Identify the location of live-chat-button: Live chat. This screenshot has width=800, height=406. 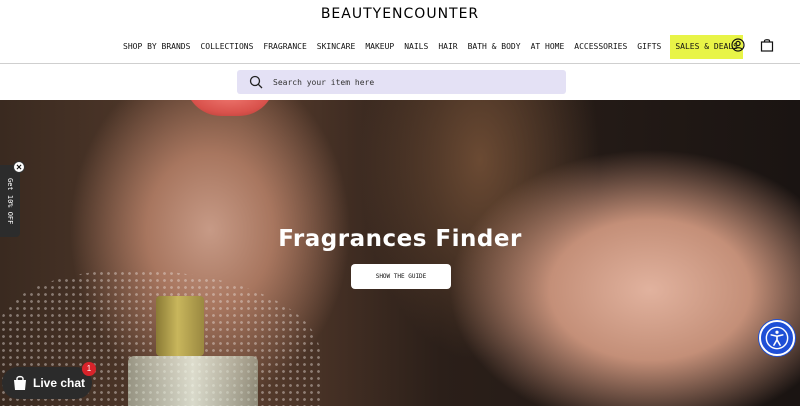
(47, 383).